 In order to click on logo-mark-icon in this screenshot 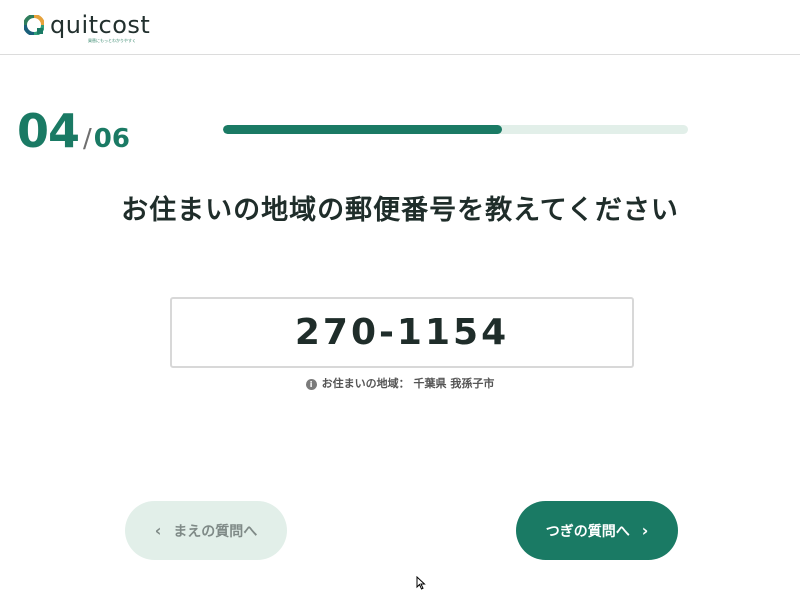, I will do `click(34, 25)`.